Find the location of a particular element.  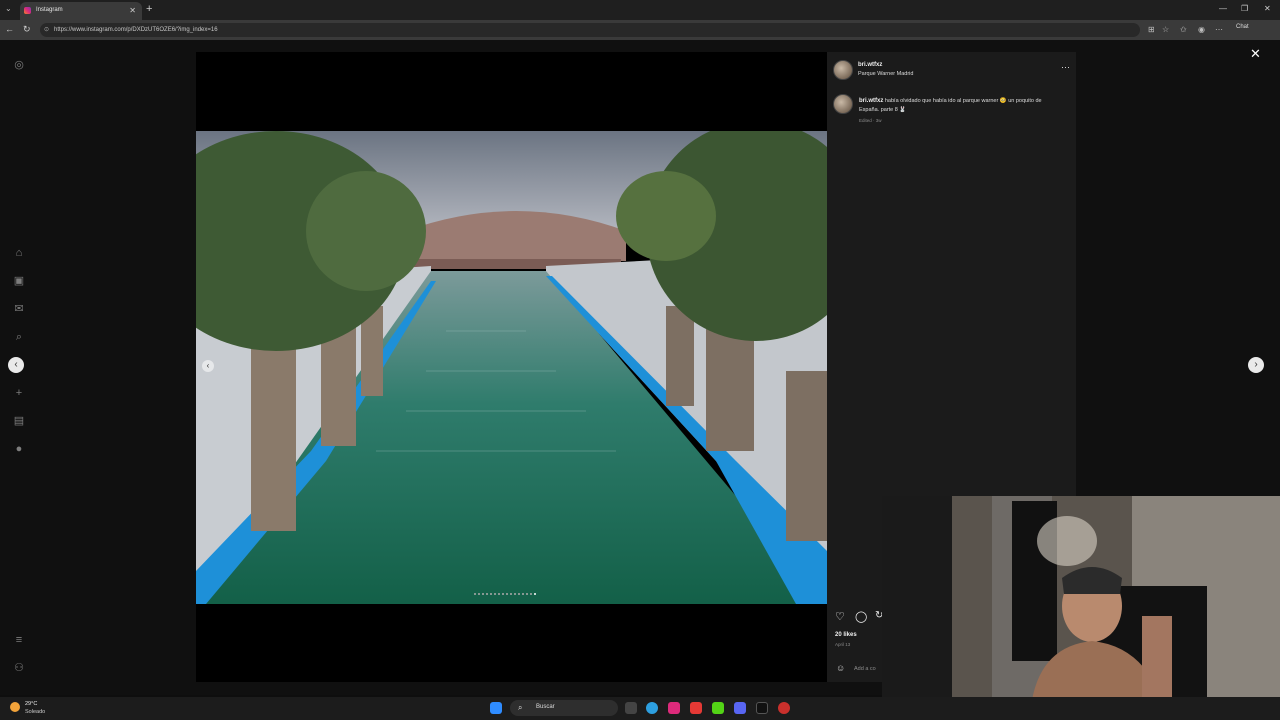

back-icon: ← is located at coordinates (9, 29).